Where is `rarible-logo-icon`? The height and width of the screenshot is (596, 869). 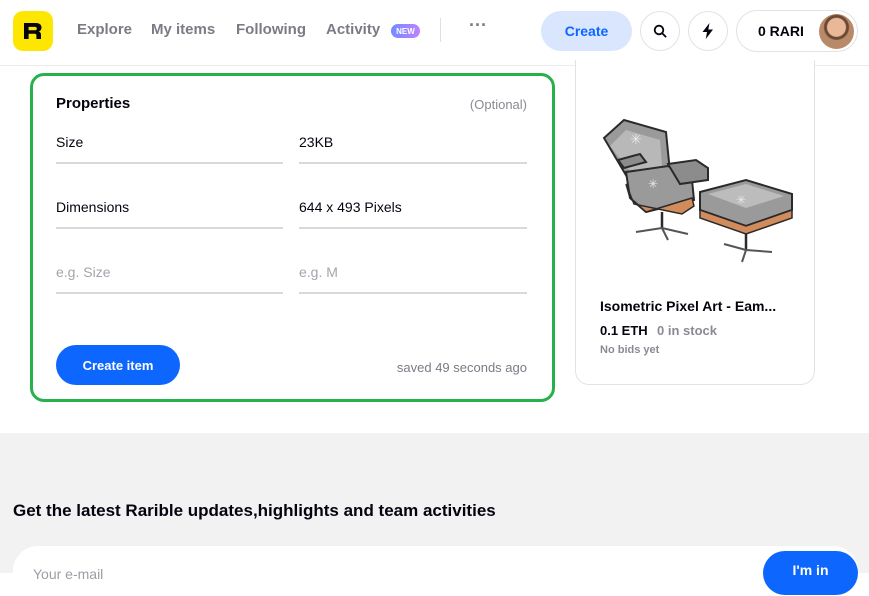 rarible-logo-icon is located at coordinates (33, 31).